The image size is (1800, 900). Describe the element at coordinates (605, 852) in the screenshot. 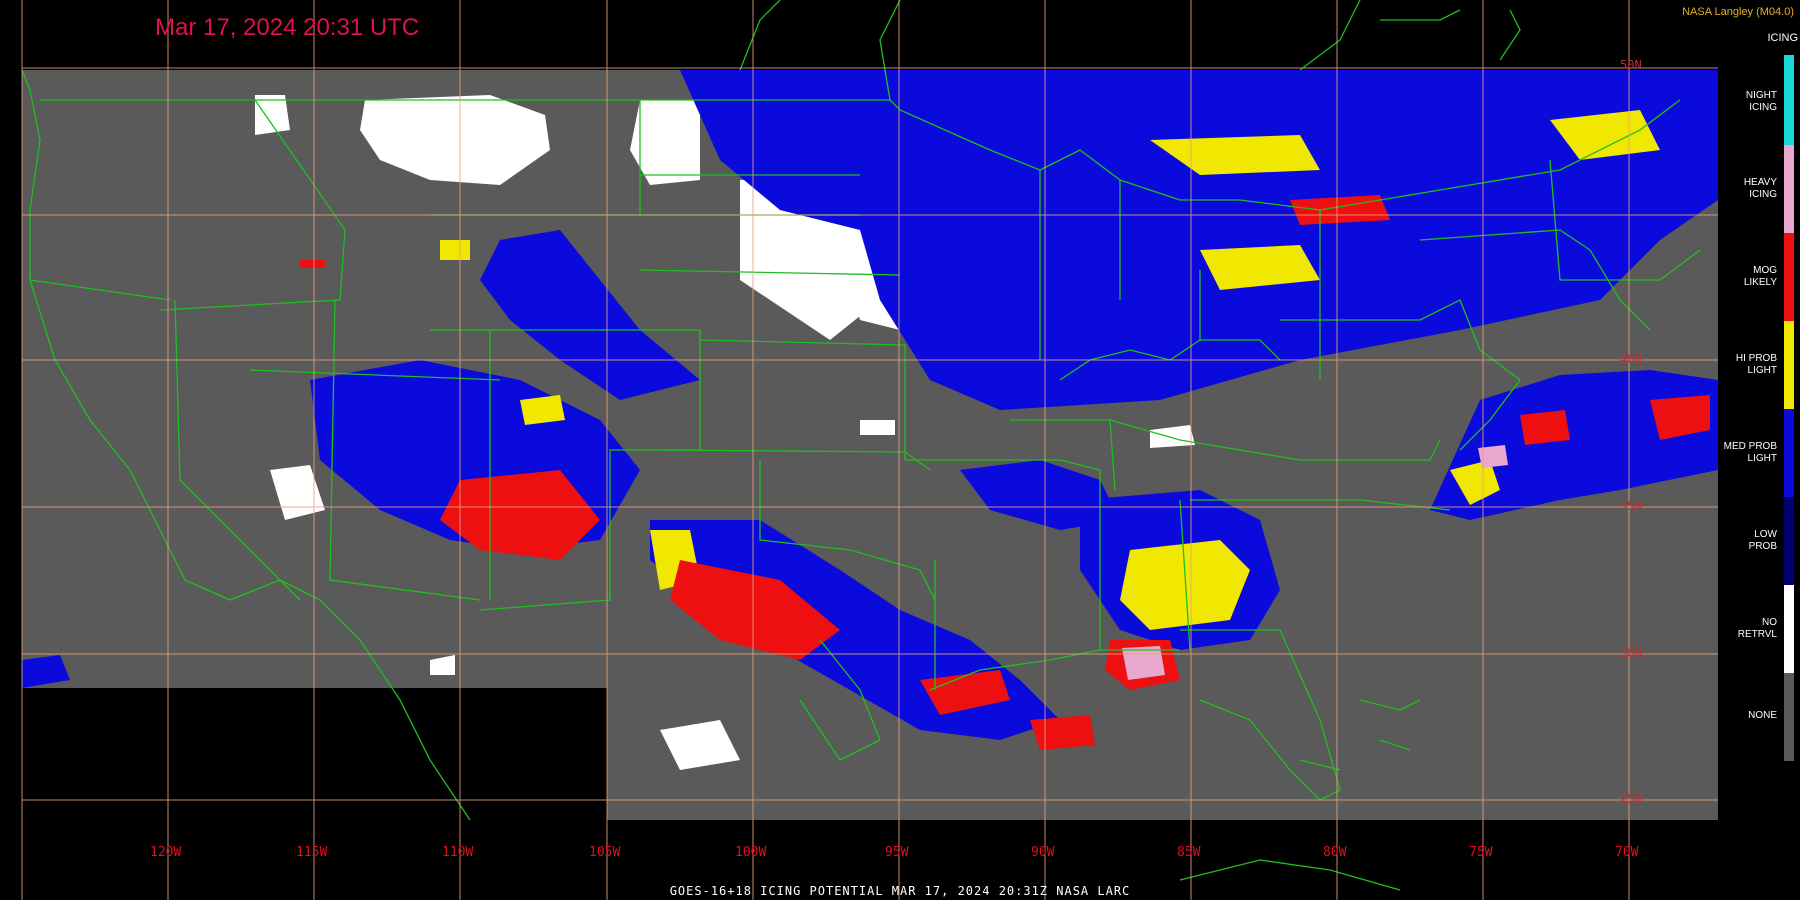

I see `lon-label-105w: 105W` at that location.